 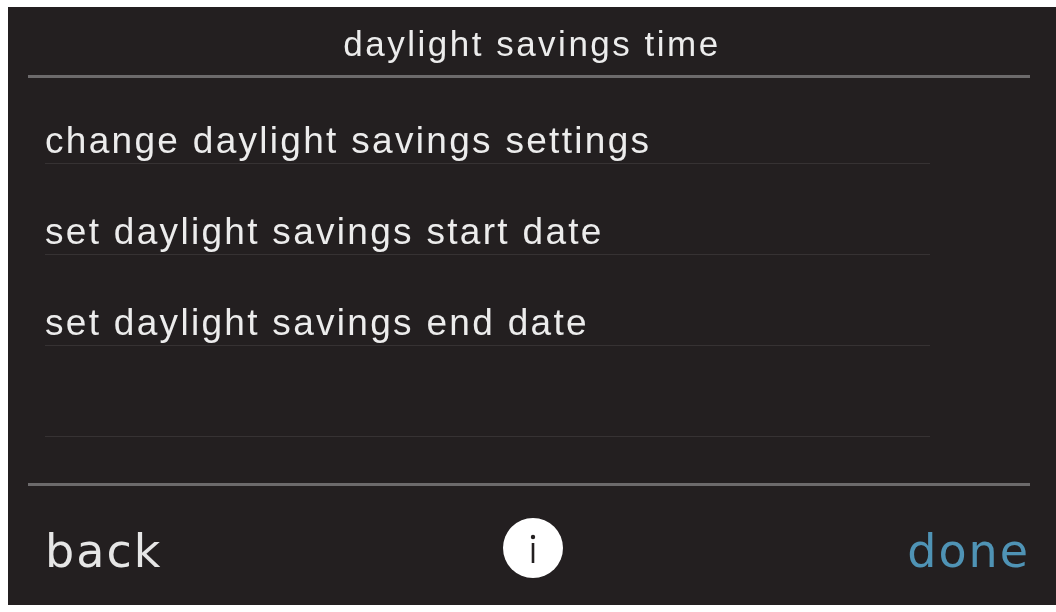 What do you see at coordinates (532, 547) in the screenshot?
I see `info-icon` at bounding box center [532, 547].